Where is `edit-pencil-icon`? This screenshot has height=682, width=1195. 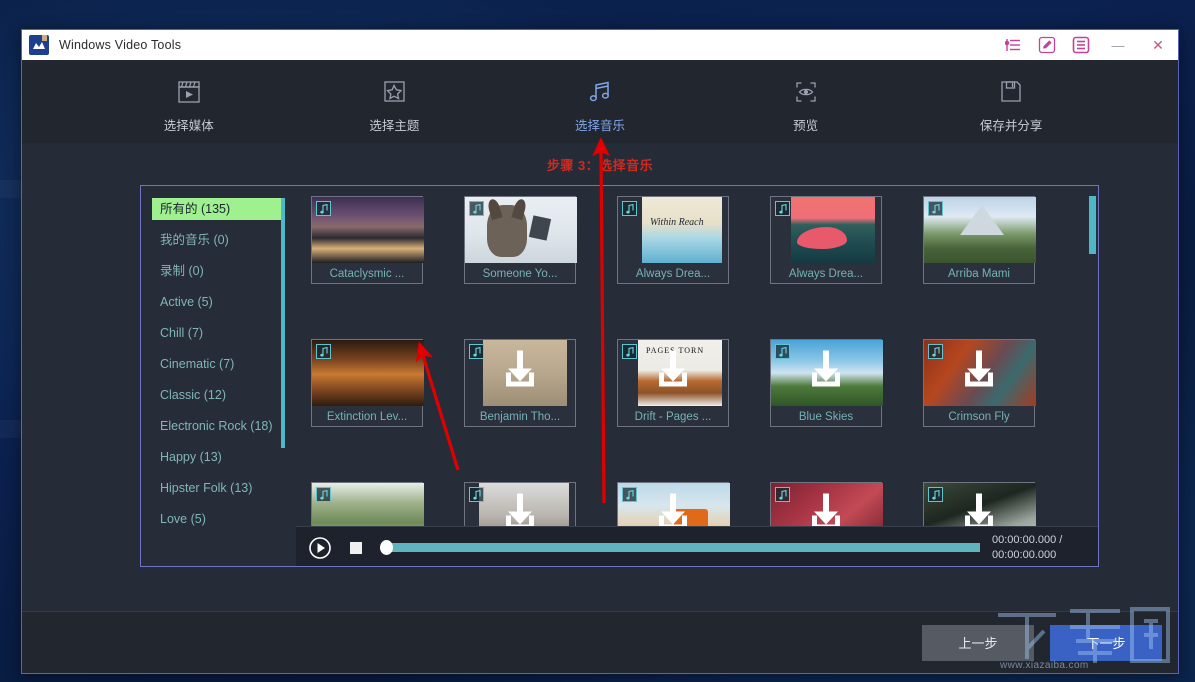
edit-pencil-icon is located at coordinates (1047, 45).